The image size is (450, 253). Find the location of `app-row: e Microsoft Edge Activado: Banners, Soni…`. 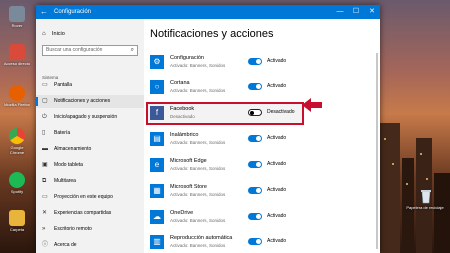

app-row: e Microsoft Edge Activado: Banners, Soni… is located at coordinates (260, 166).